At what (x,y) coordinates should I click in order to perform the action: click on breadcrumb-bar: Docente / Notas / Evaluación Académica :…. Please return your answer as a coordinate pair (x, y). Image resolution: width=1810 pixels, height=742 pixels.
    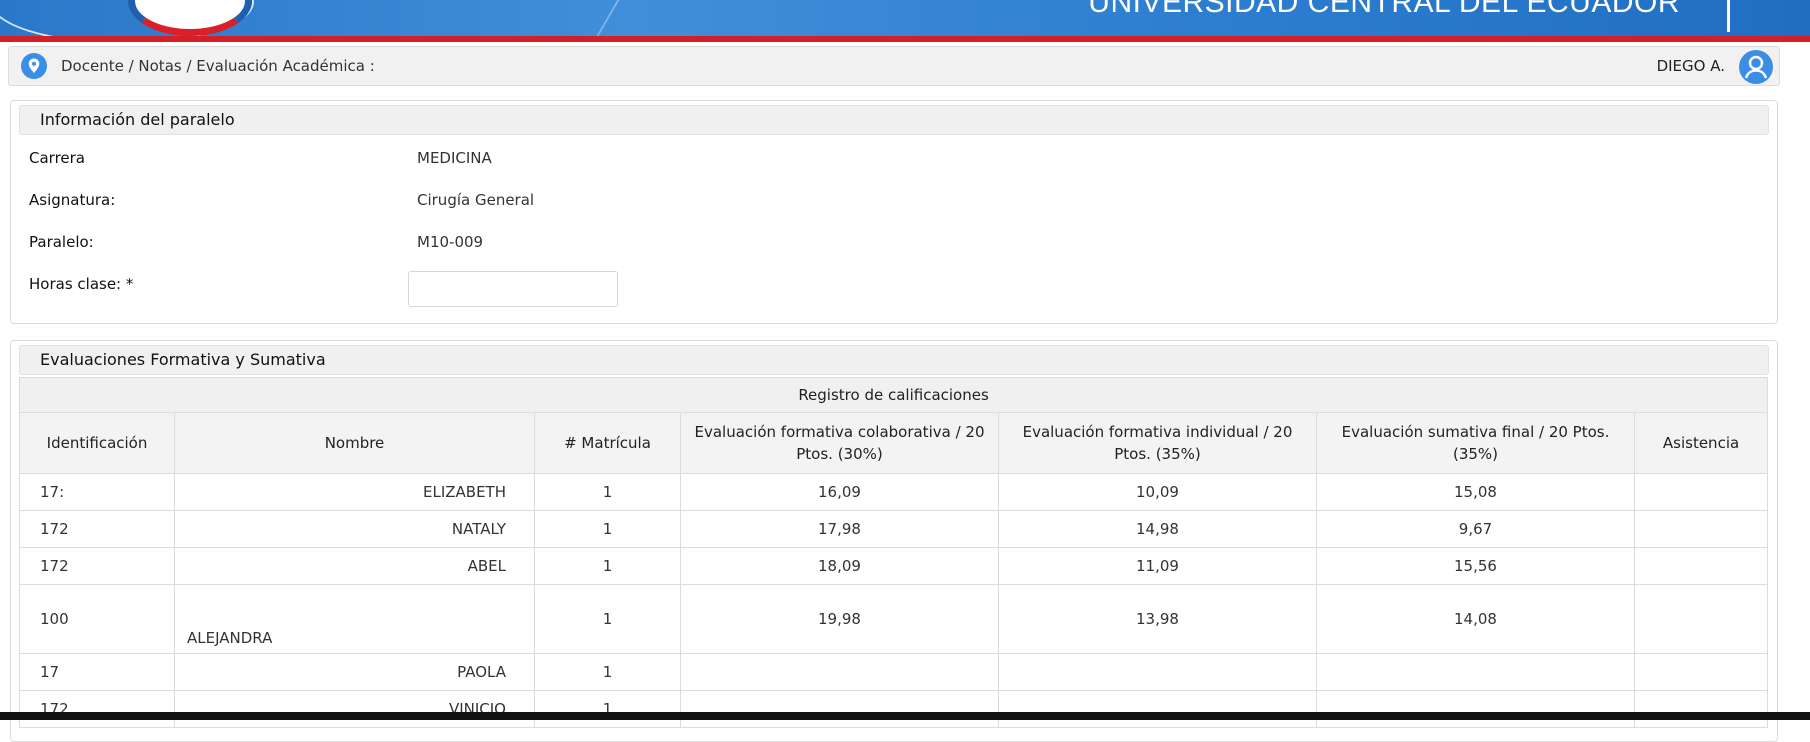
    Looking at the image, I should click on (894, 66).